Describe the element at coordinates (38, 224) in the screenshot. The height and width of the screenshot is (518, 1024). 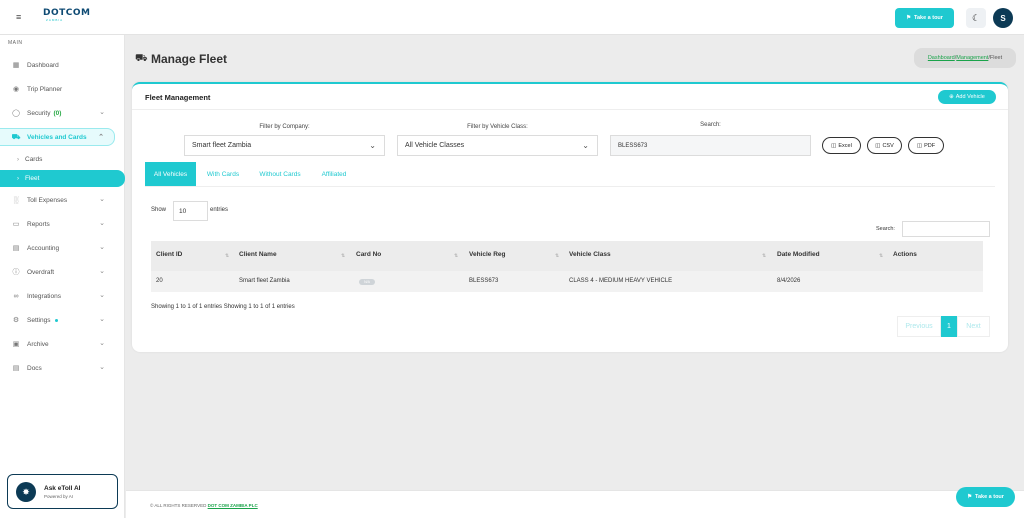
I see `sidebar-item-label: Reports` at that location.